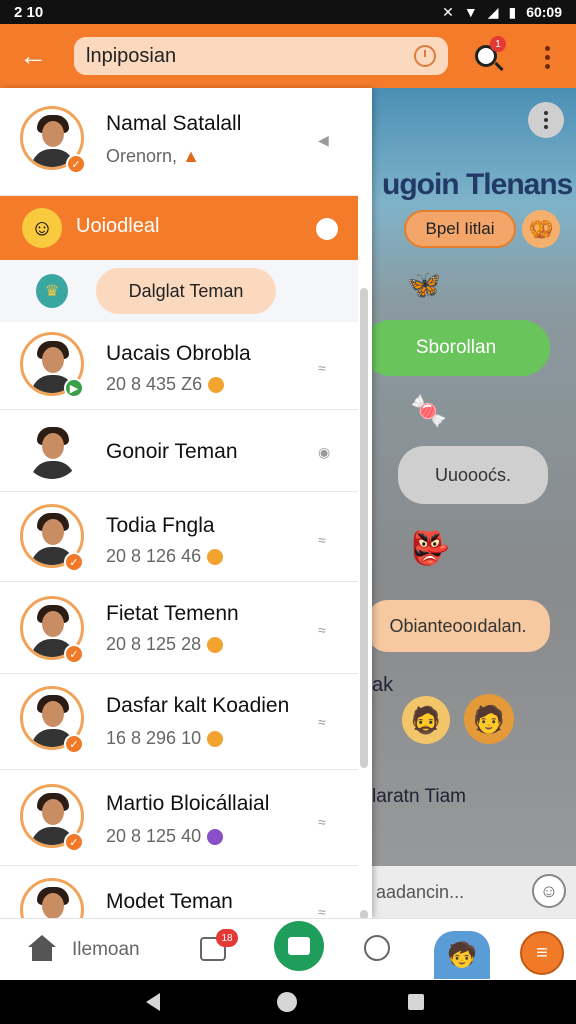 This screenshot has width=576, height=1024. I want to click on contact-name: Namal Satalall, so click(174, 123).